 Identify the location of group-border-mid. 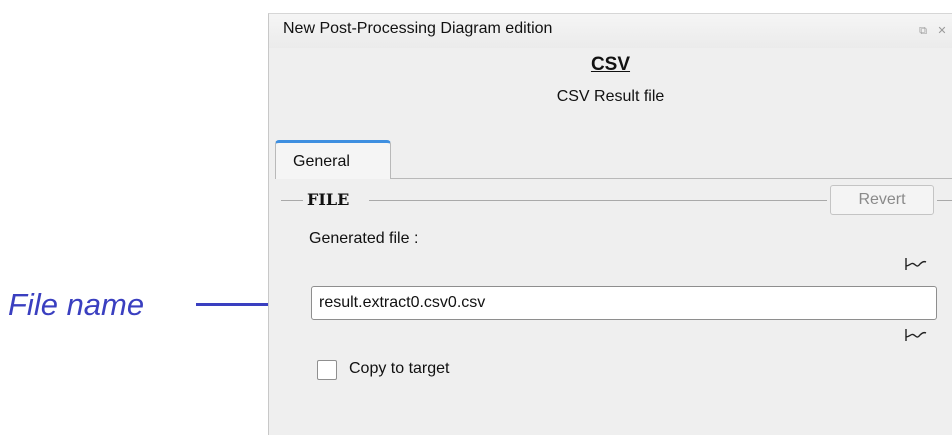
(598, 200).